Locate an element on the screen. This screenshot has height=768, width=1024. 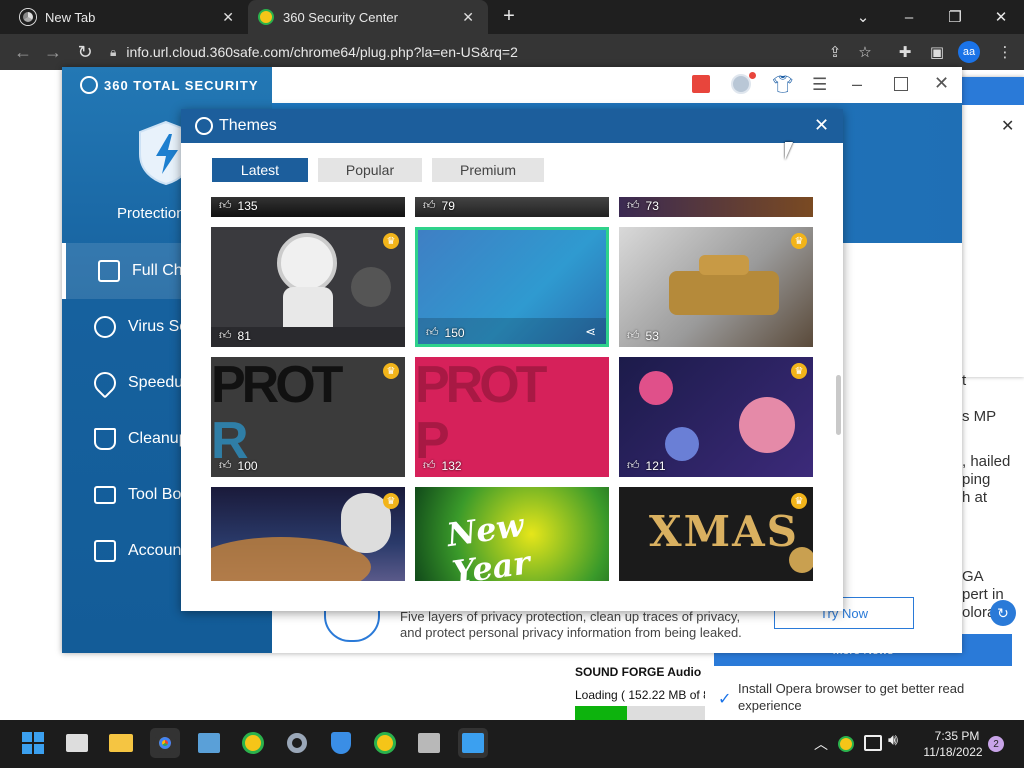
app-minimize-button: – is located at coordinates (857, 84).